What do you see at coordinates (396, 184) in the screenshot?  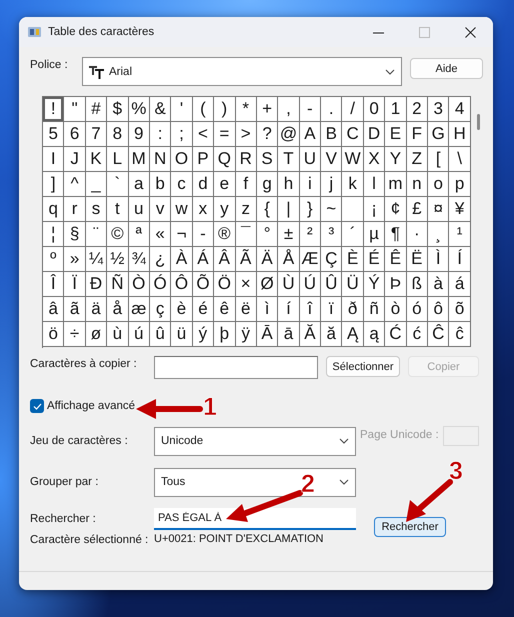 I see `character-cell: m` at bounding box center [396, 184].